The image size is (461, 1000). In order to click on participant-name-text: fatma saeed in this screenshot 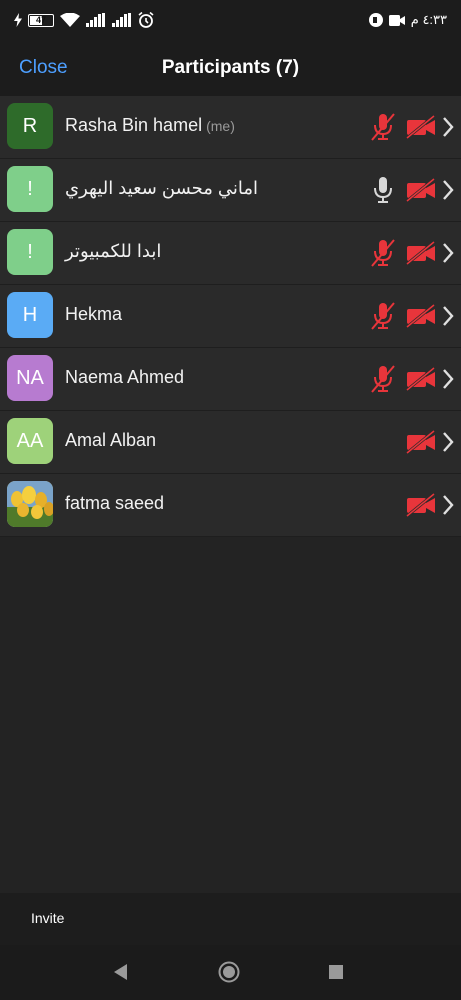, I will do `click(115, 503)`.